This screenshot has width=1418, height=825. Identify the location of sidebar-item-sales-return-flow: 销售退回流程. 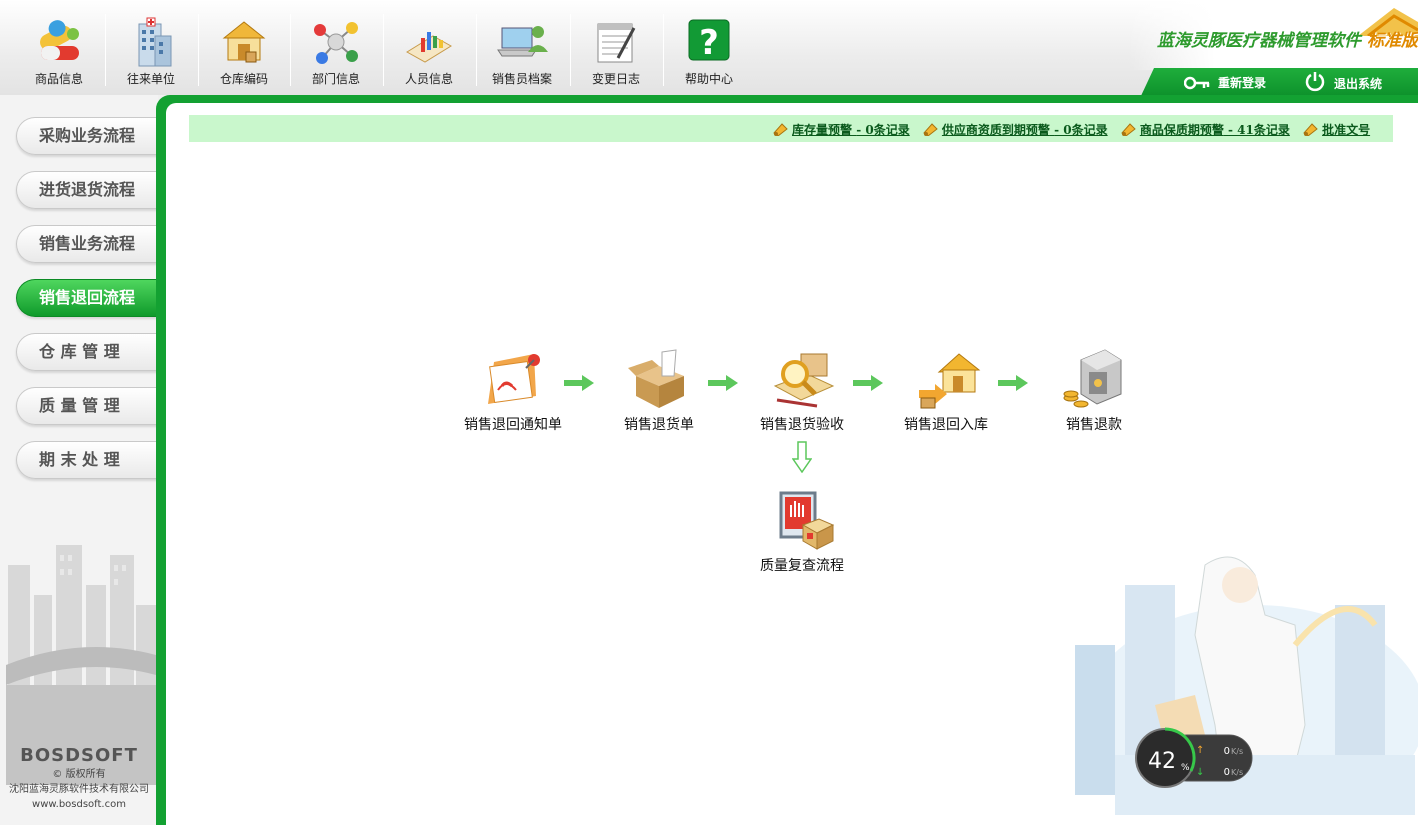
(91, 298).